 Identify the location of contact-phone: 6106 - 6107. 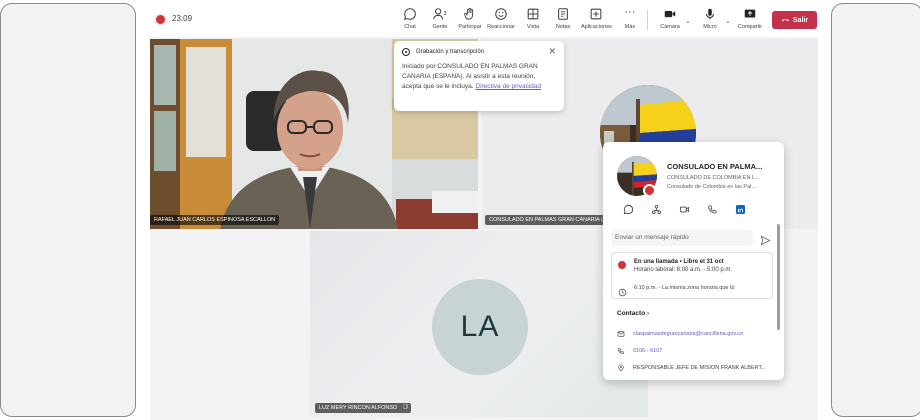
(647, 351).